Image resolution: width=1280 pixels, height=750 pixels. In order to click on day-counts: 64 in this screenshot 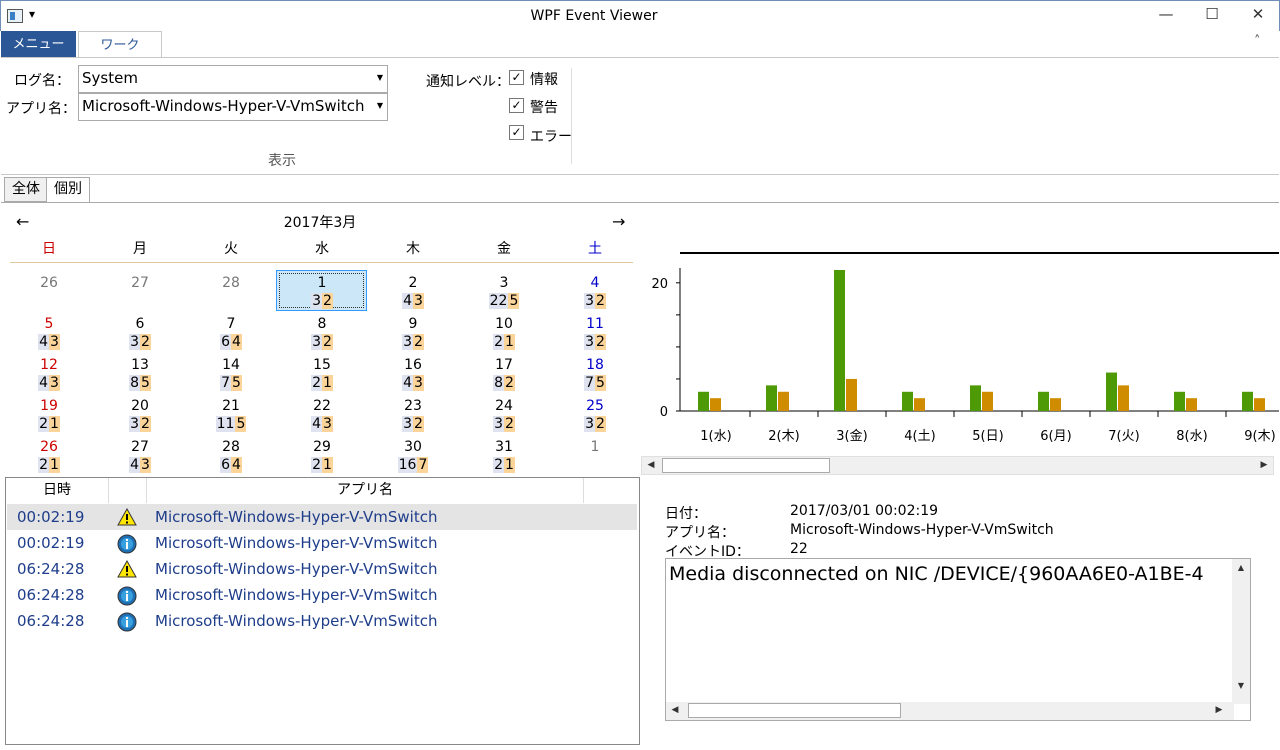, I will do `click(231, 342)`.